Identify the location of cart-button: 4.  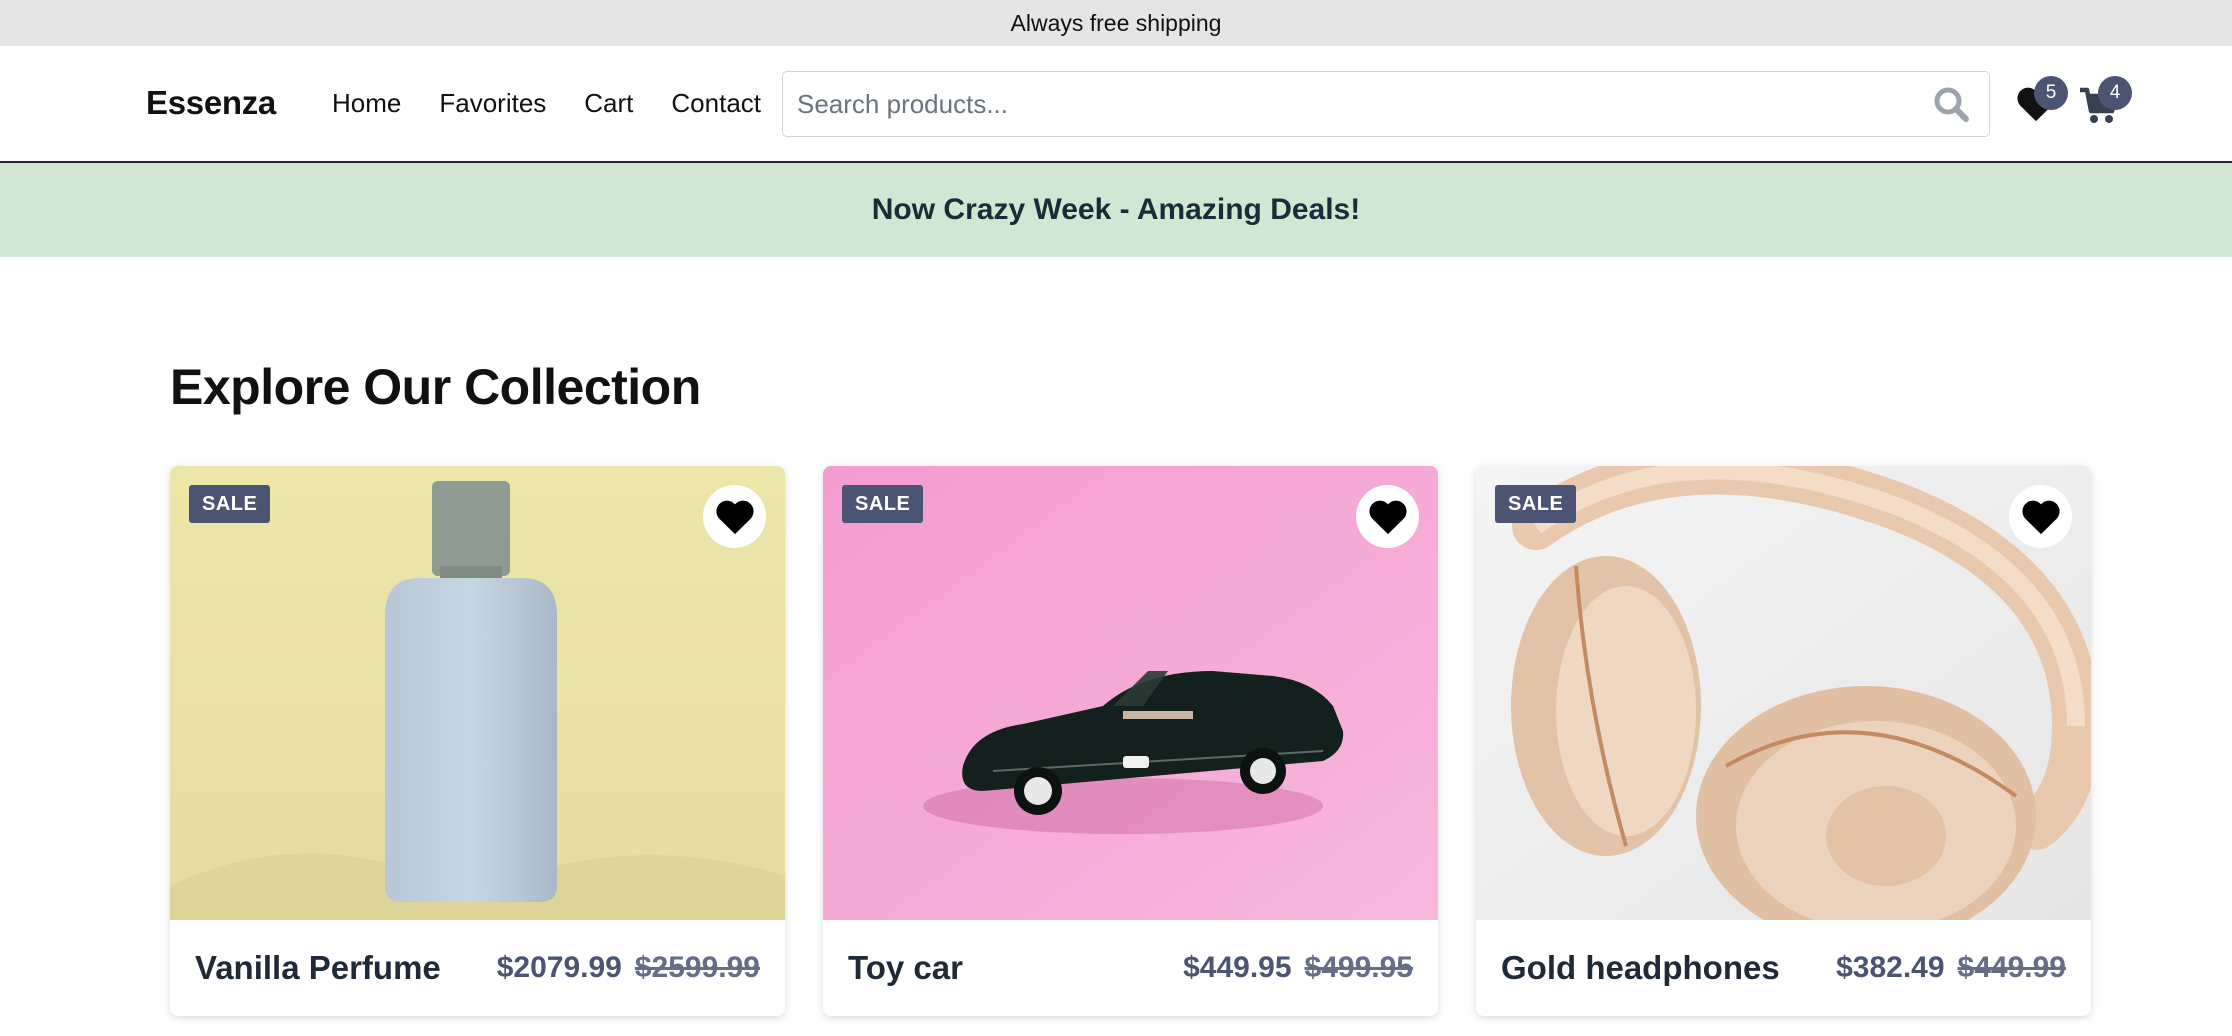
(2102, 104).